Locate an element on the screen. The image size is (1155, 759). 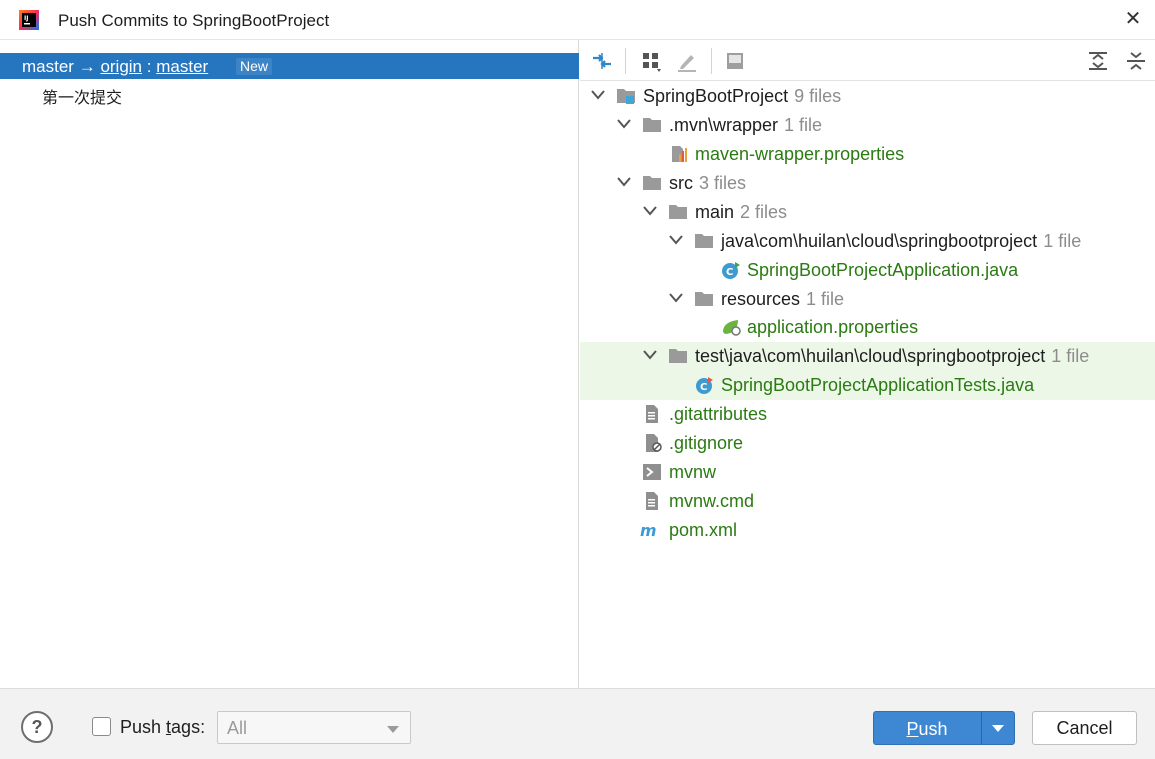
new-branch-badge: New is located at coordinates (254, 66).